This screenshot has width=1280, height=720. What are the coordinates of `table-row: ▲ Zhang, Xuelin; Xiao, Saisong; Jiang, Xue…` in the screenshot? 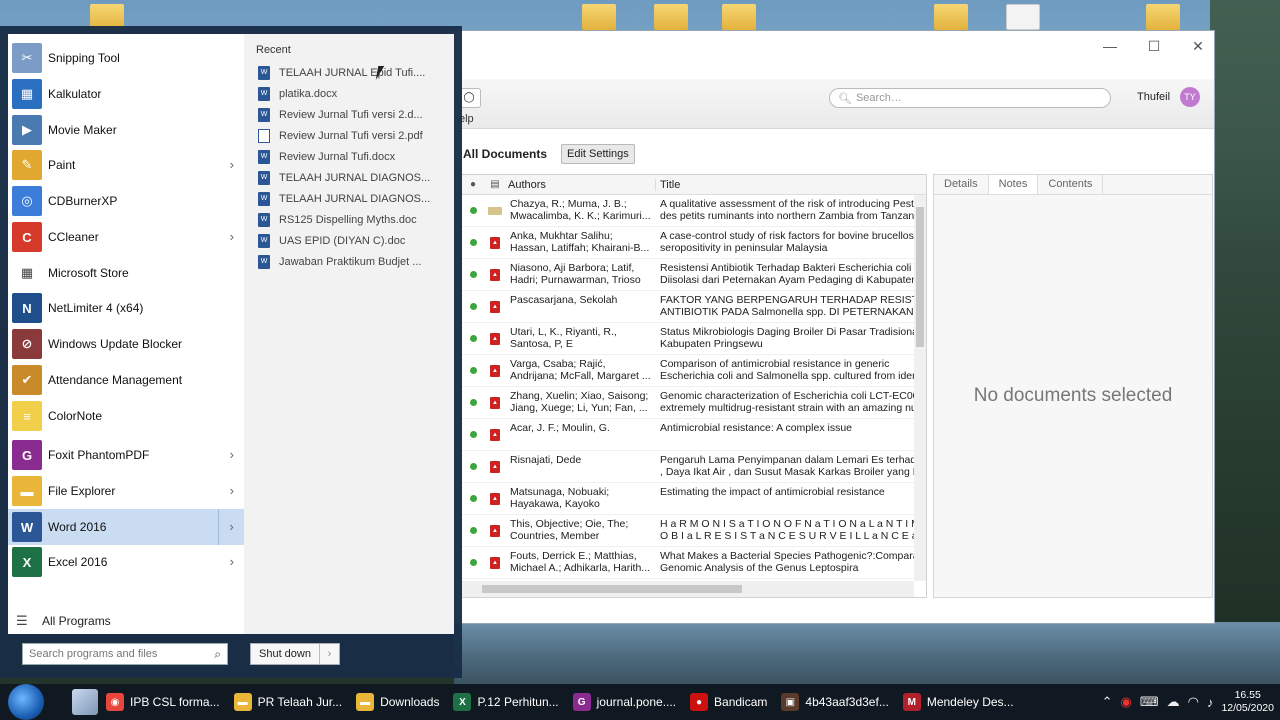 It's located at (694, 403).